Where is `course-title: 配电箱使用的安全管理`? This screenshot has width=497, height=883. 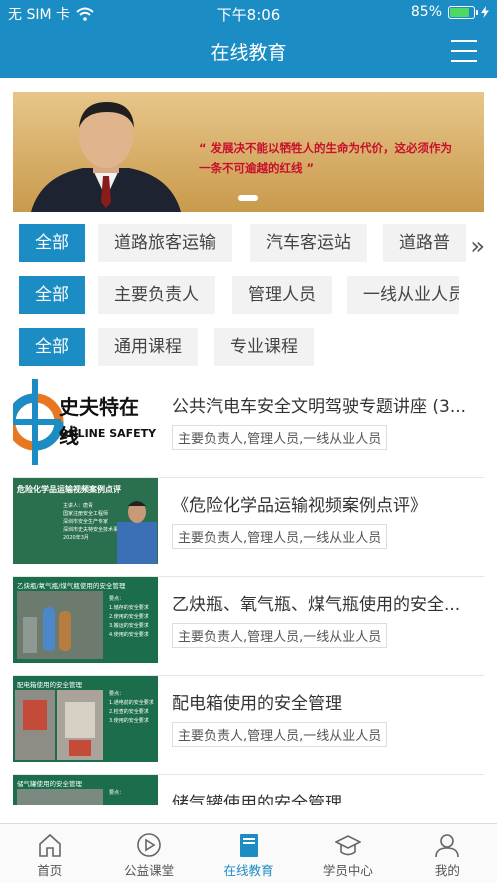 course-title: 配电箱使用的安全管理 is located at coordinates (257, 704).